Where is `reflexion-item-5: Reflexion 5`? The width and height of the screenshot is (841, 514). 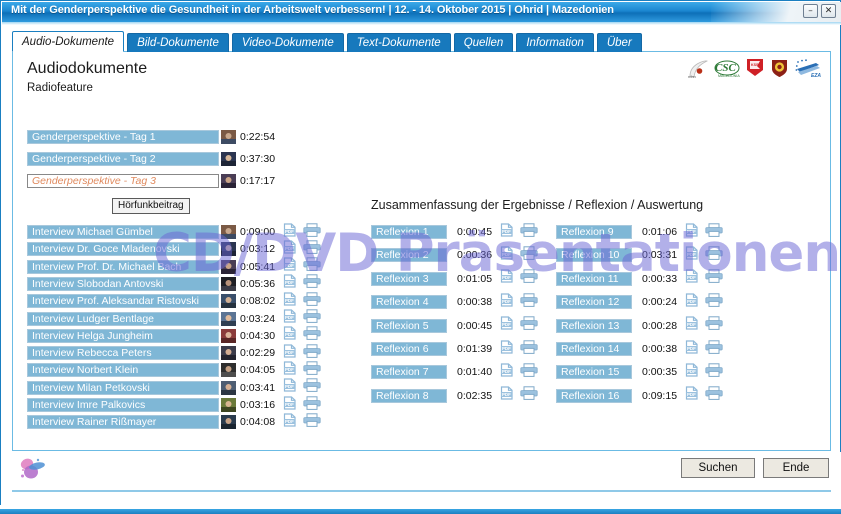
reflexion-item-5: Reflexion 5 is located at coordinates (409, 325).